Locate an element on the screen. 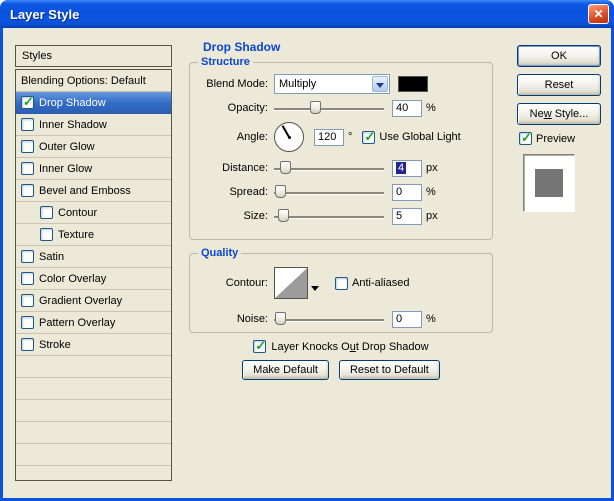  size-slider is located at coordinates (329, 216).